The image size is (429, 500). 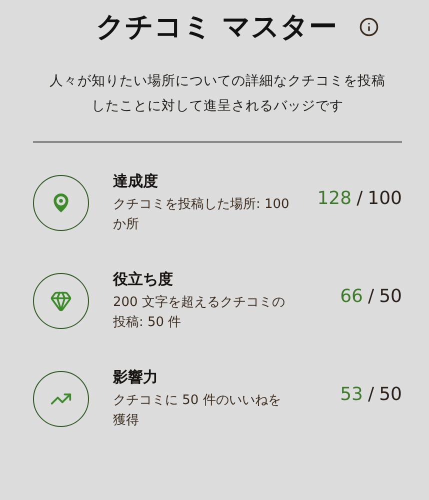 What do you see at coordinates (197, 411) in the screenshot?
I see `criterion-detail: クチコミに 50 件のいいねを獲得` at bounding box center [197, 411].